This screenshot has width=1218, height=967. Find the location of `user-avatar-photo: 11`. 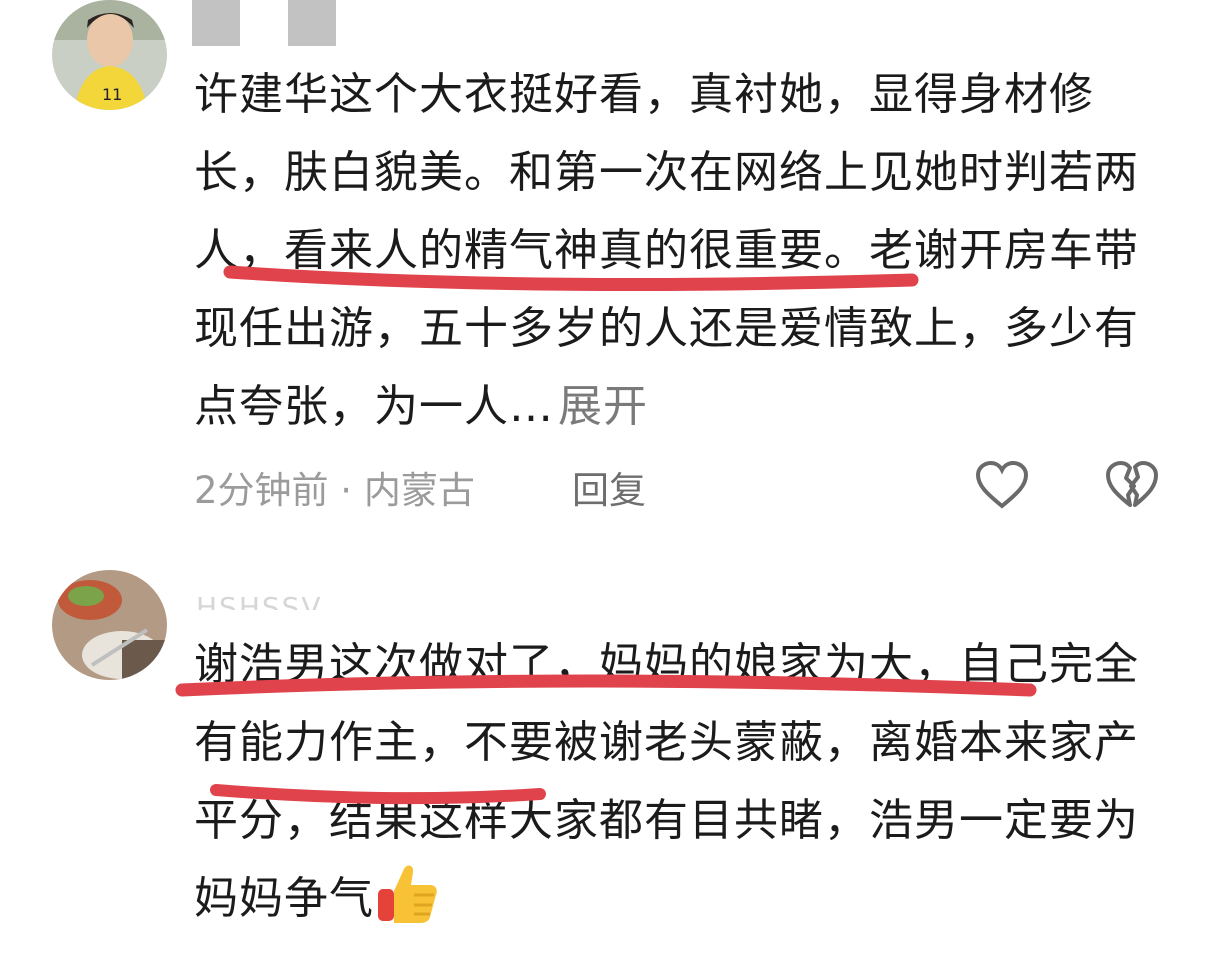

user-avatar-photo: 11 is located at coordinates (109, 55).